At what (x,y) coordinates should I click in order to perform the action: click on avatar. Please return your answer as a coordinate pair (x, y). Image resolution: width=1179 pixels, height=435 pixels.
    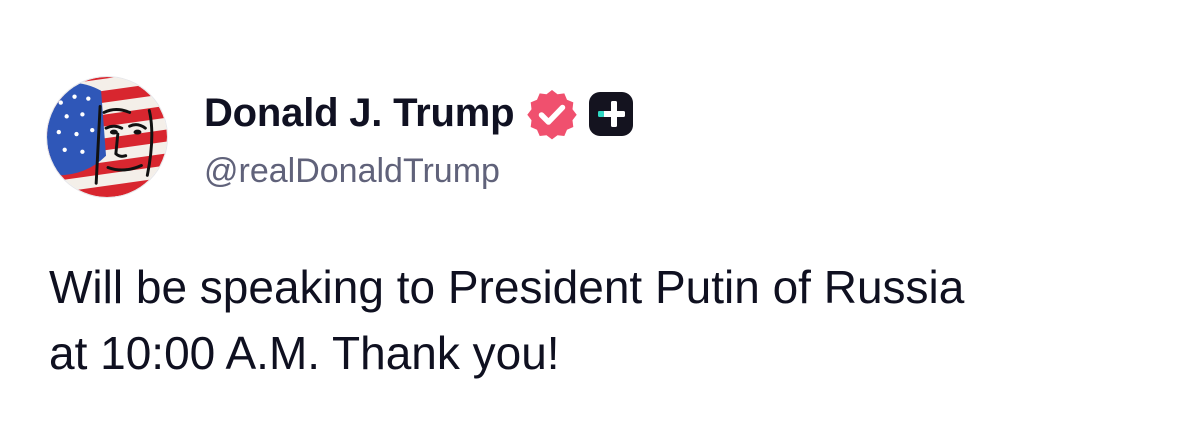
    Looking at the image, I should click on (107, 137).